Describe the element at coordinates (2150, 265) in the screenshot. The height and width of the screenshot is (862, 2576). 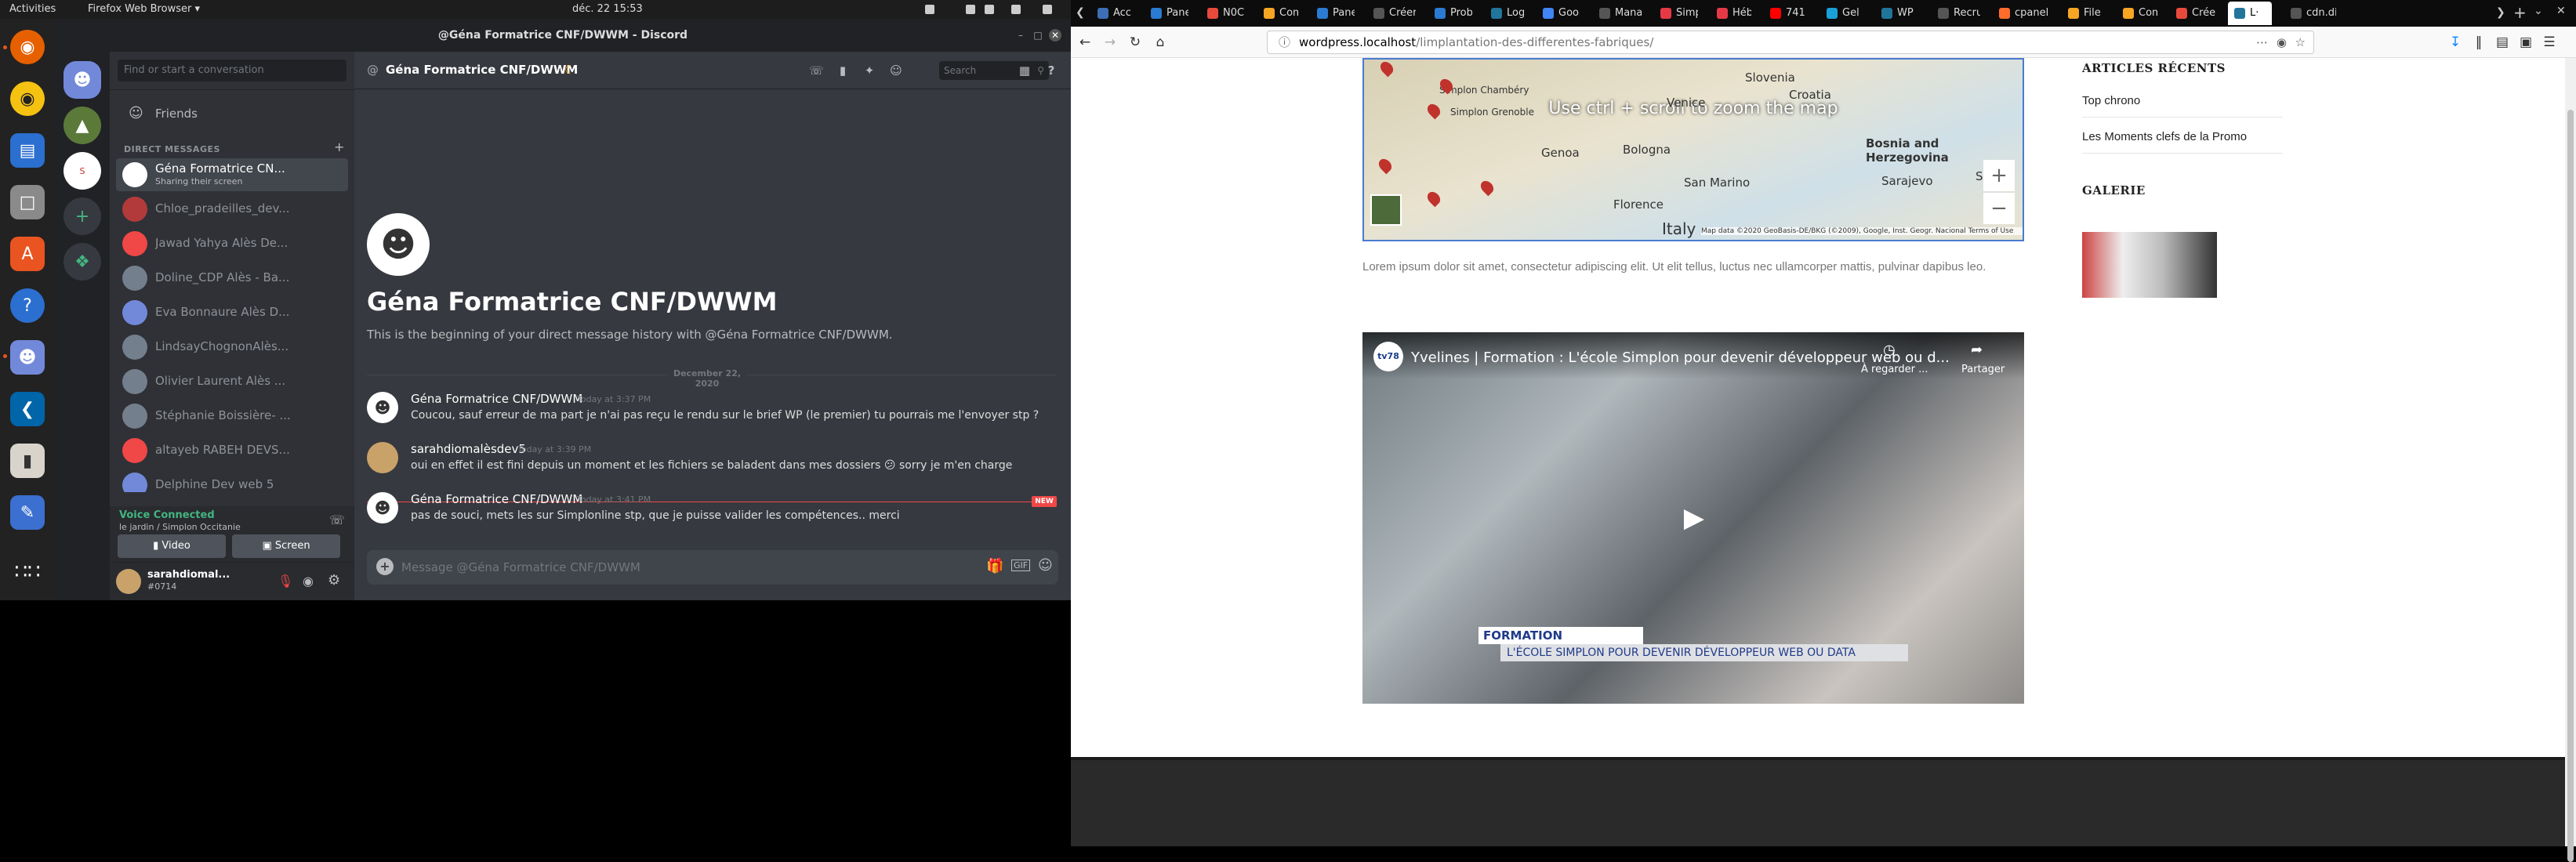
I see `gallery-image` at that location.